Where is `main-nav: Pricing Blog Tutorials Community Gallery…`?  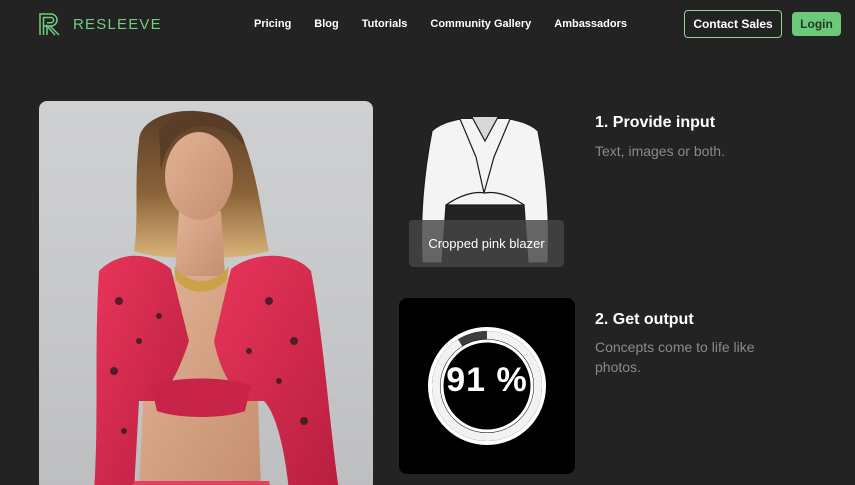 main-nav: Pricing Blog Tutorials Community Gallery… is located at coordinates (440, 24).